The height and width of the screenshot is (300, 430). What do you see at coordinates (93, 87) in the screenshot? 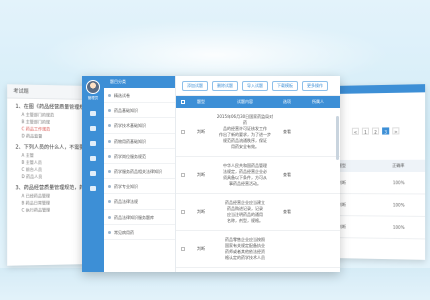
I see `user-avatar` at bounding box center [93, 87].